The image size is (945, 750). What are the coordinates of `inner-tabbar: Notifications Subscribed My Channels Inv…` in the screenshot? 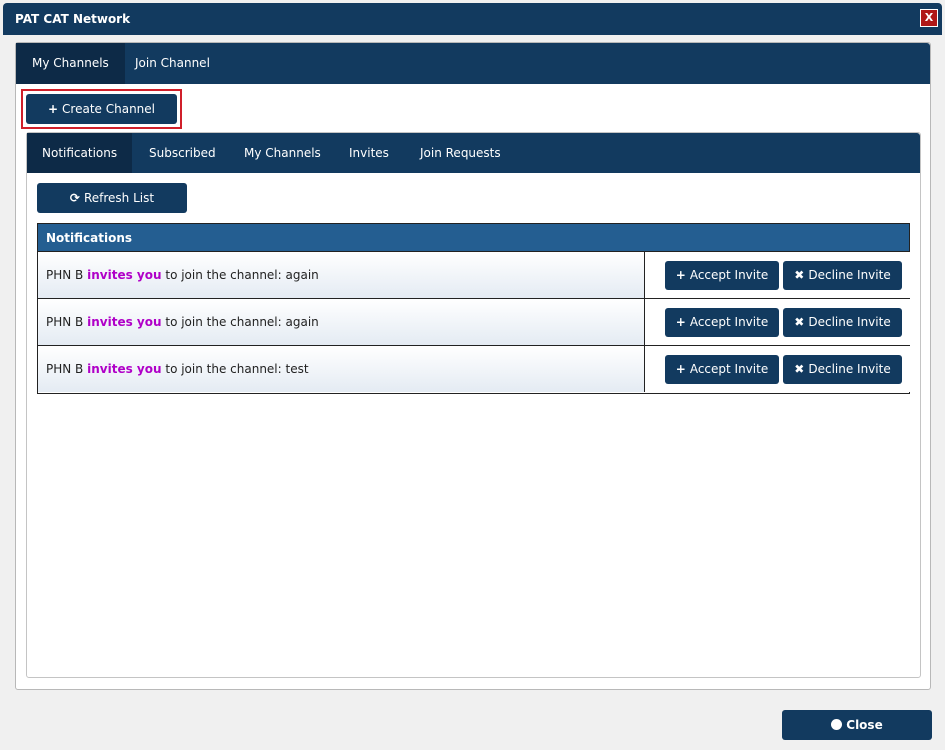 It's located at (473, 153).